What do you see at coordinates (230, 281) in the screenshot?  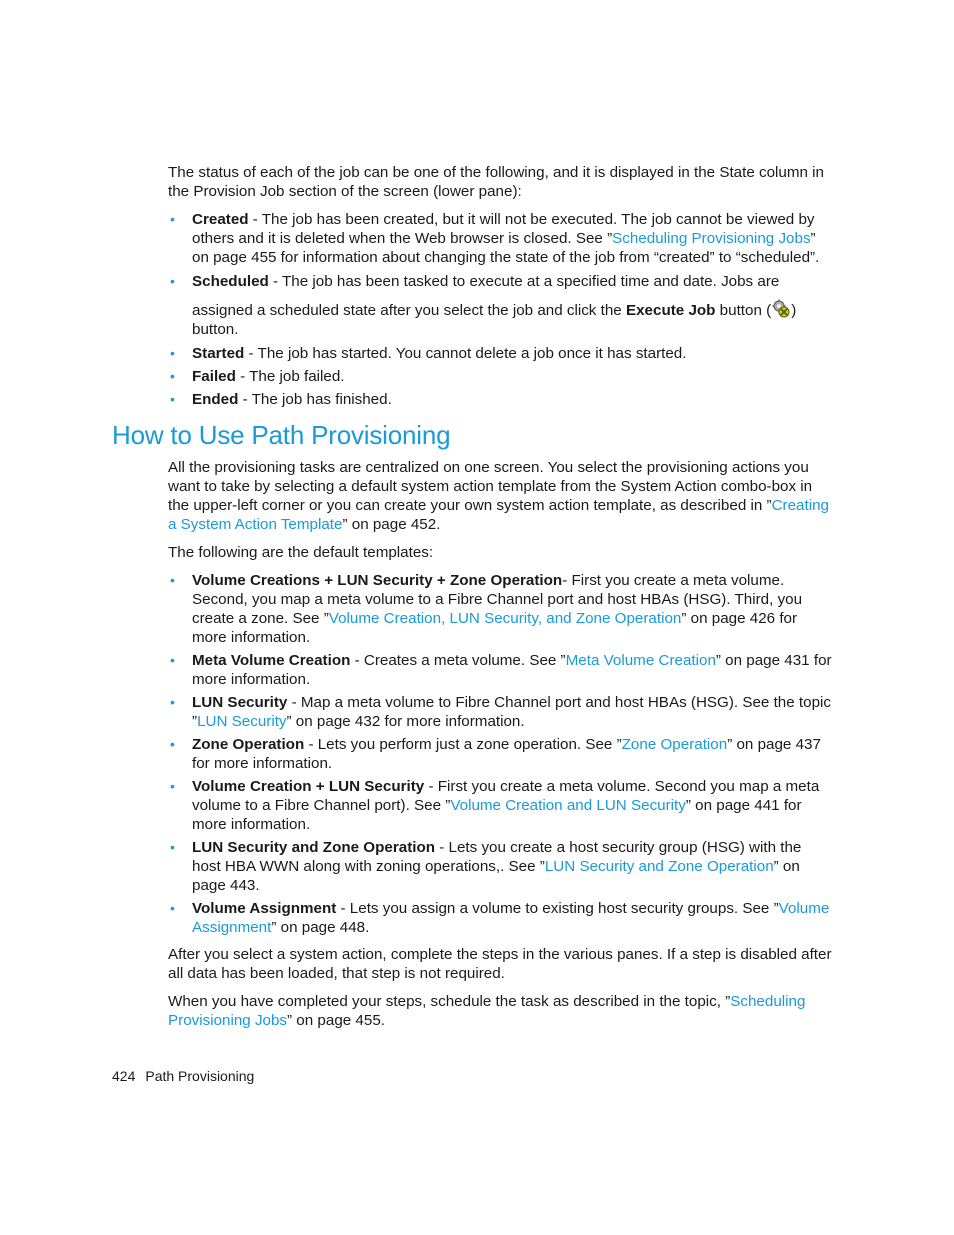 I see `status-term: Scheduled` at bounding box center [230, 281].